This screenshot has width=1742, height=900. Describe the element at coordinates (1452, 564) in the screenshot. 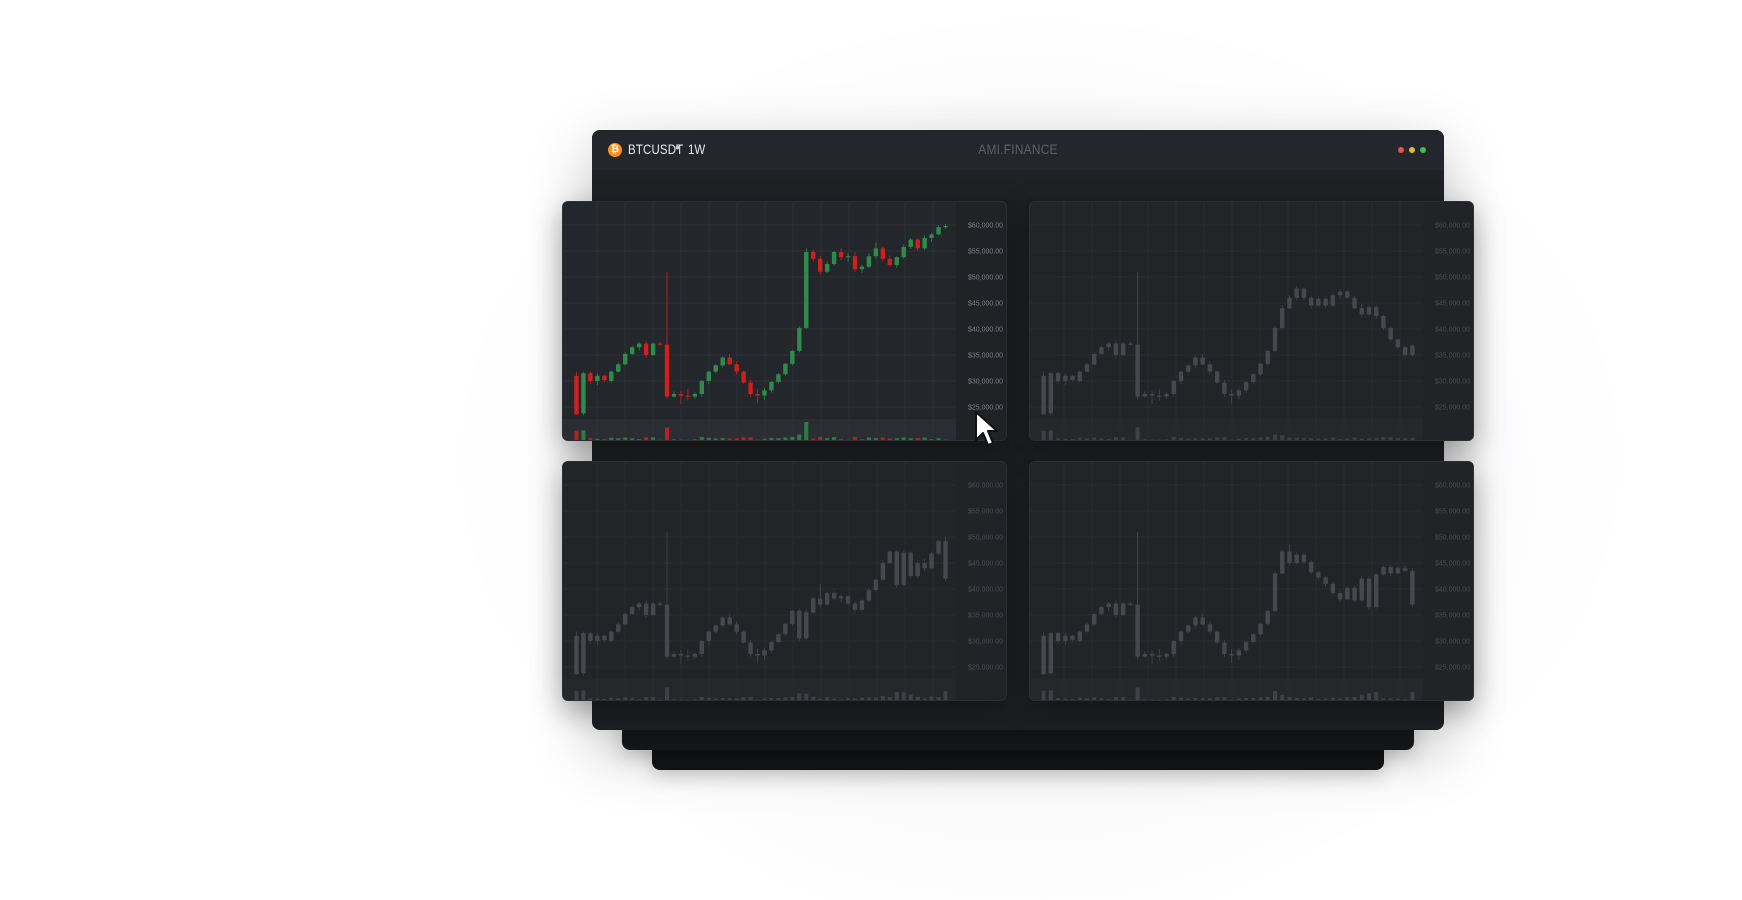

I see `y-tick-label: $45,000.00` at that location.